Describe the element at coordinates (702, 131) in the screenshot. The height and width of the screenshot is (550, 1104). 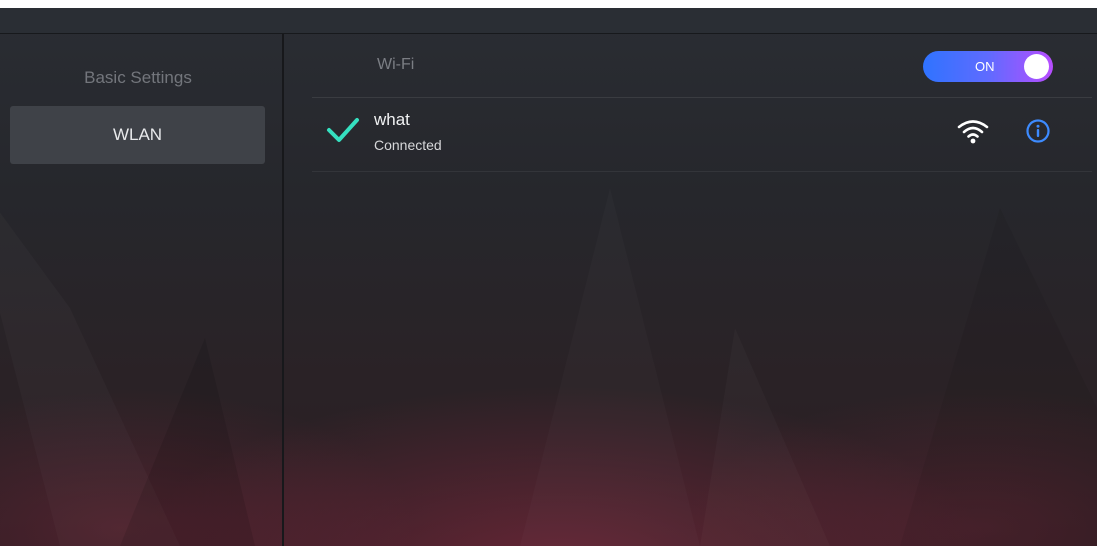
I see `network-item: what Connected` at that location.